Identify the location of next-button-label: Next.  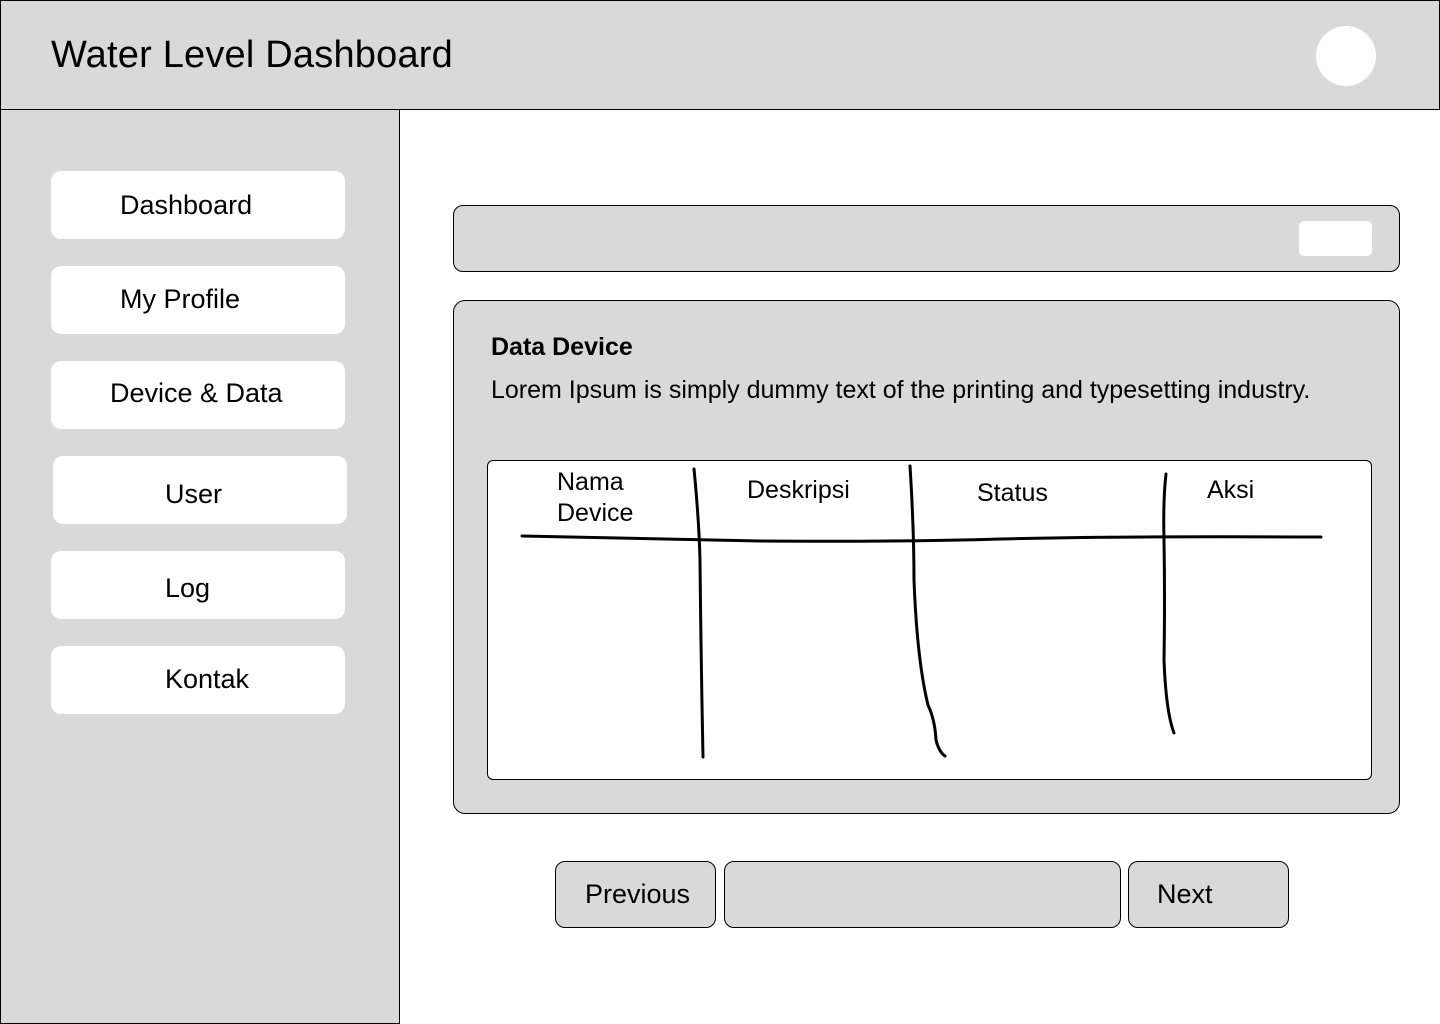
(1185, 894).